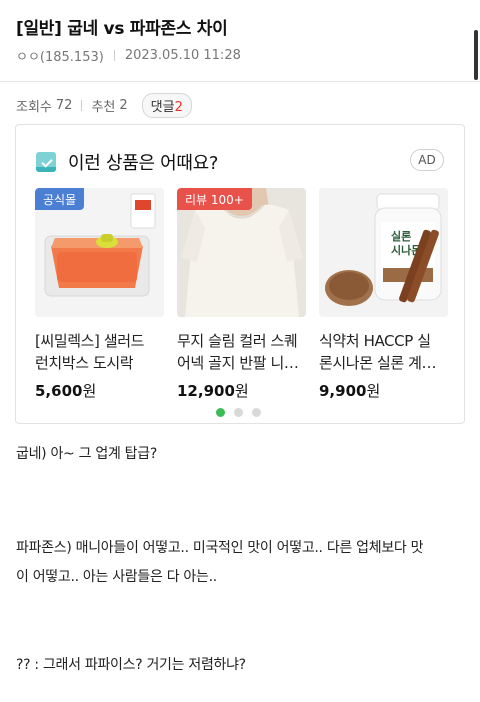  Describe the element at coordinates (427, 160) in the screenshot. I see `ad-badge: AD` at that location.